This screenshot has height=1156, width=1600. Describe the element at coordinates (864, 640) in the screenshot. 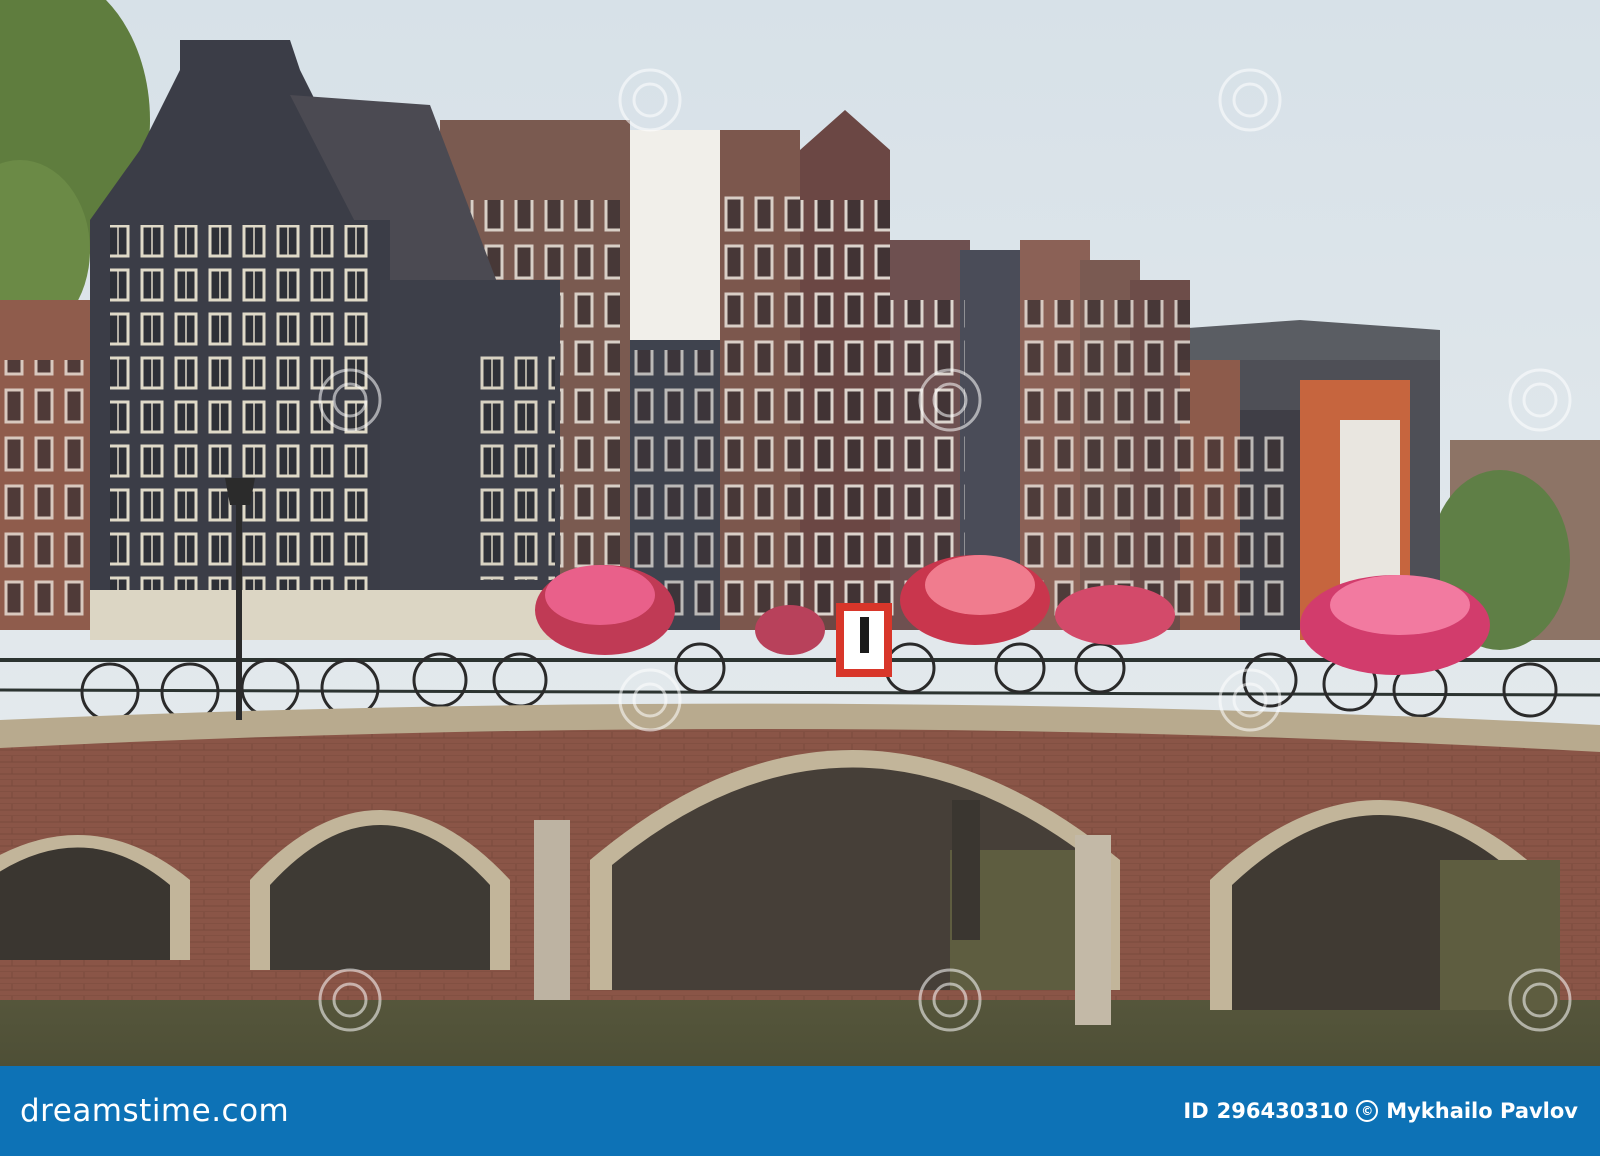

I see `traffic-sign` at that location.